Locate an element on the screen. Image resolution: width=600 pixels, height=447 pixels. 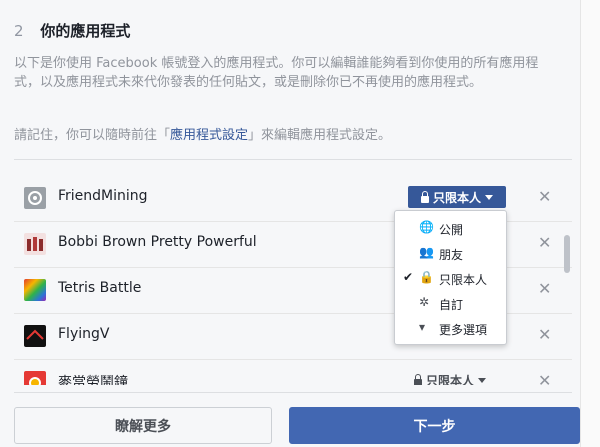
friends-icon: 👥 is located at coordinates (426, 252).